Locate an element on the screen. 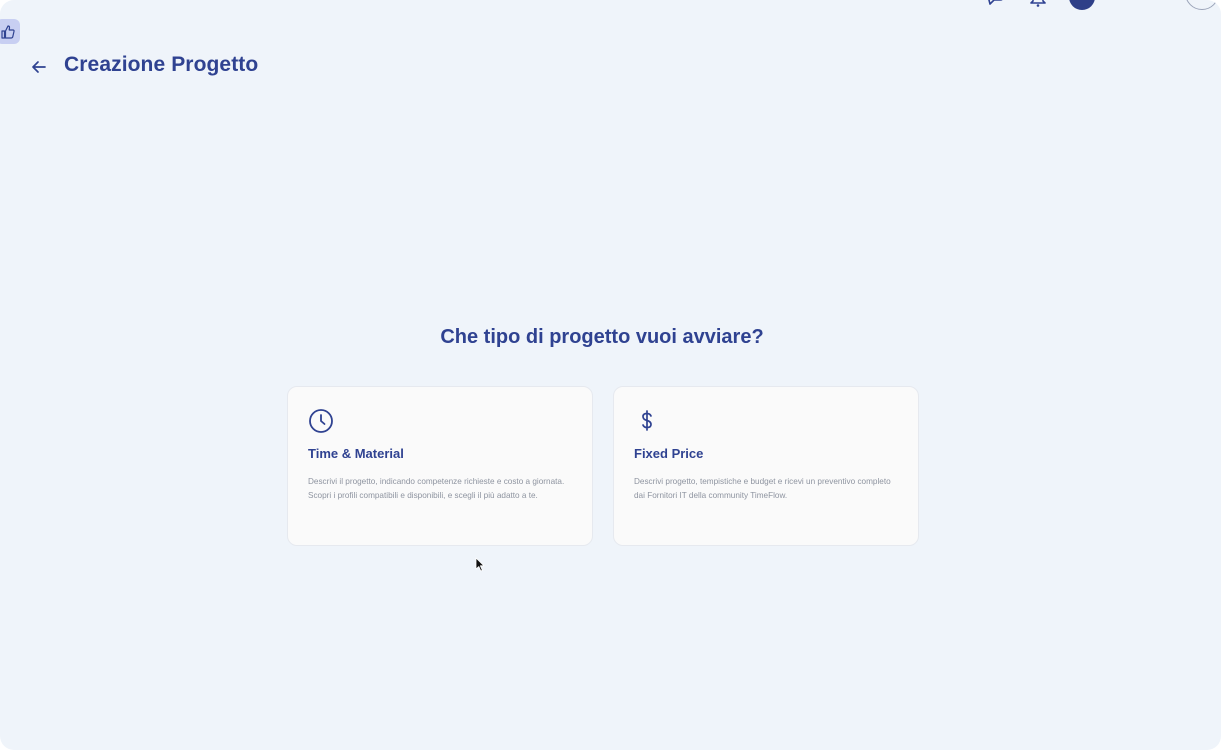 The height and width of the screenshot is (750, 1221). back-arrow-icon is located at coordinates (39, 67).